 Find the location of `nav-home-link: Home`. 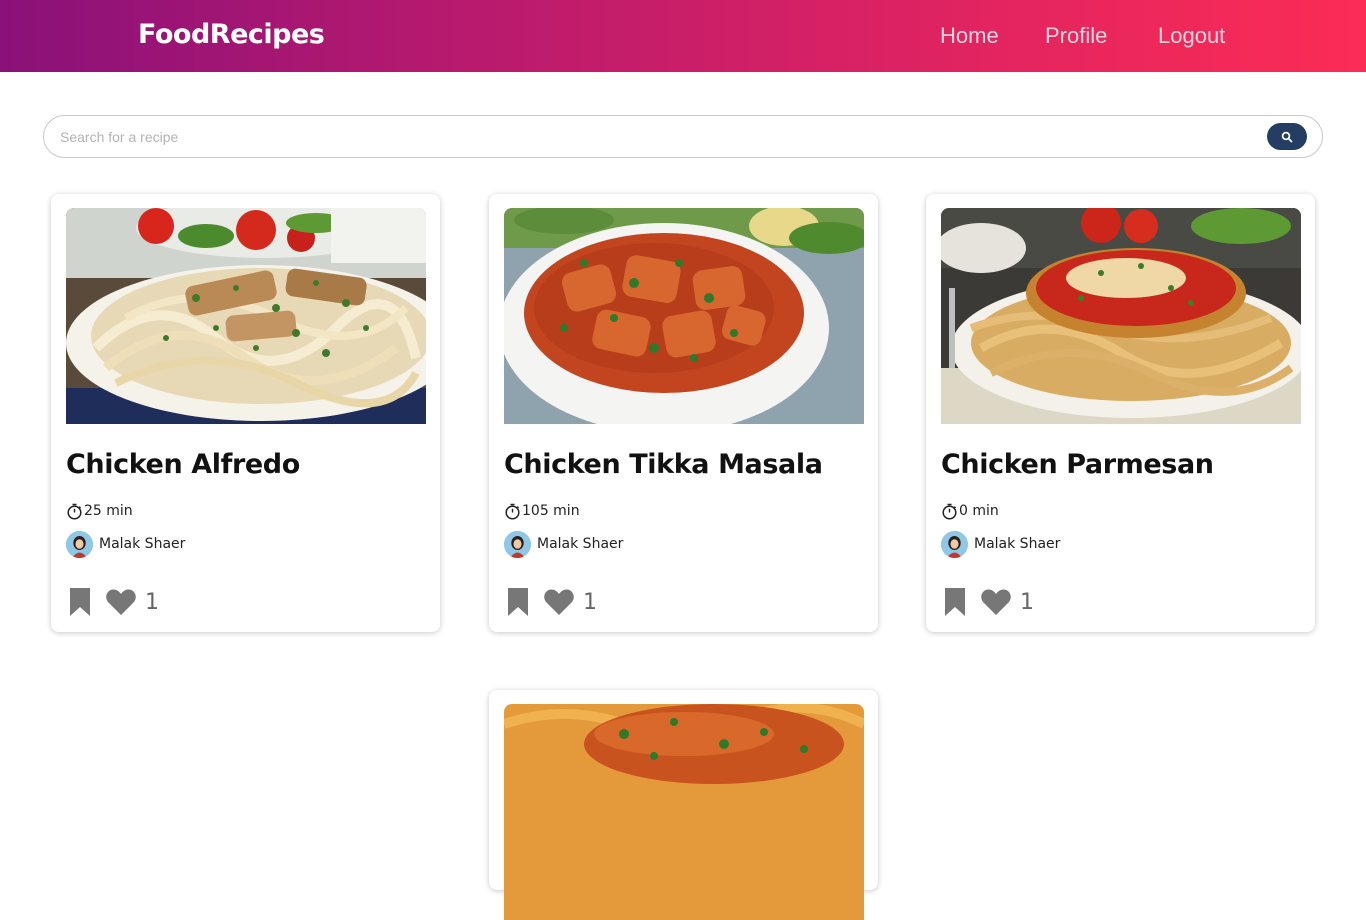

nav-home-link: Home is located at coordinates (969, 36).